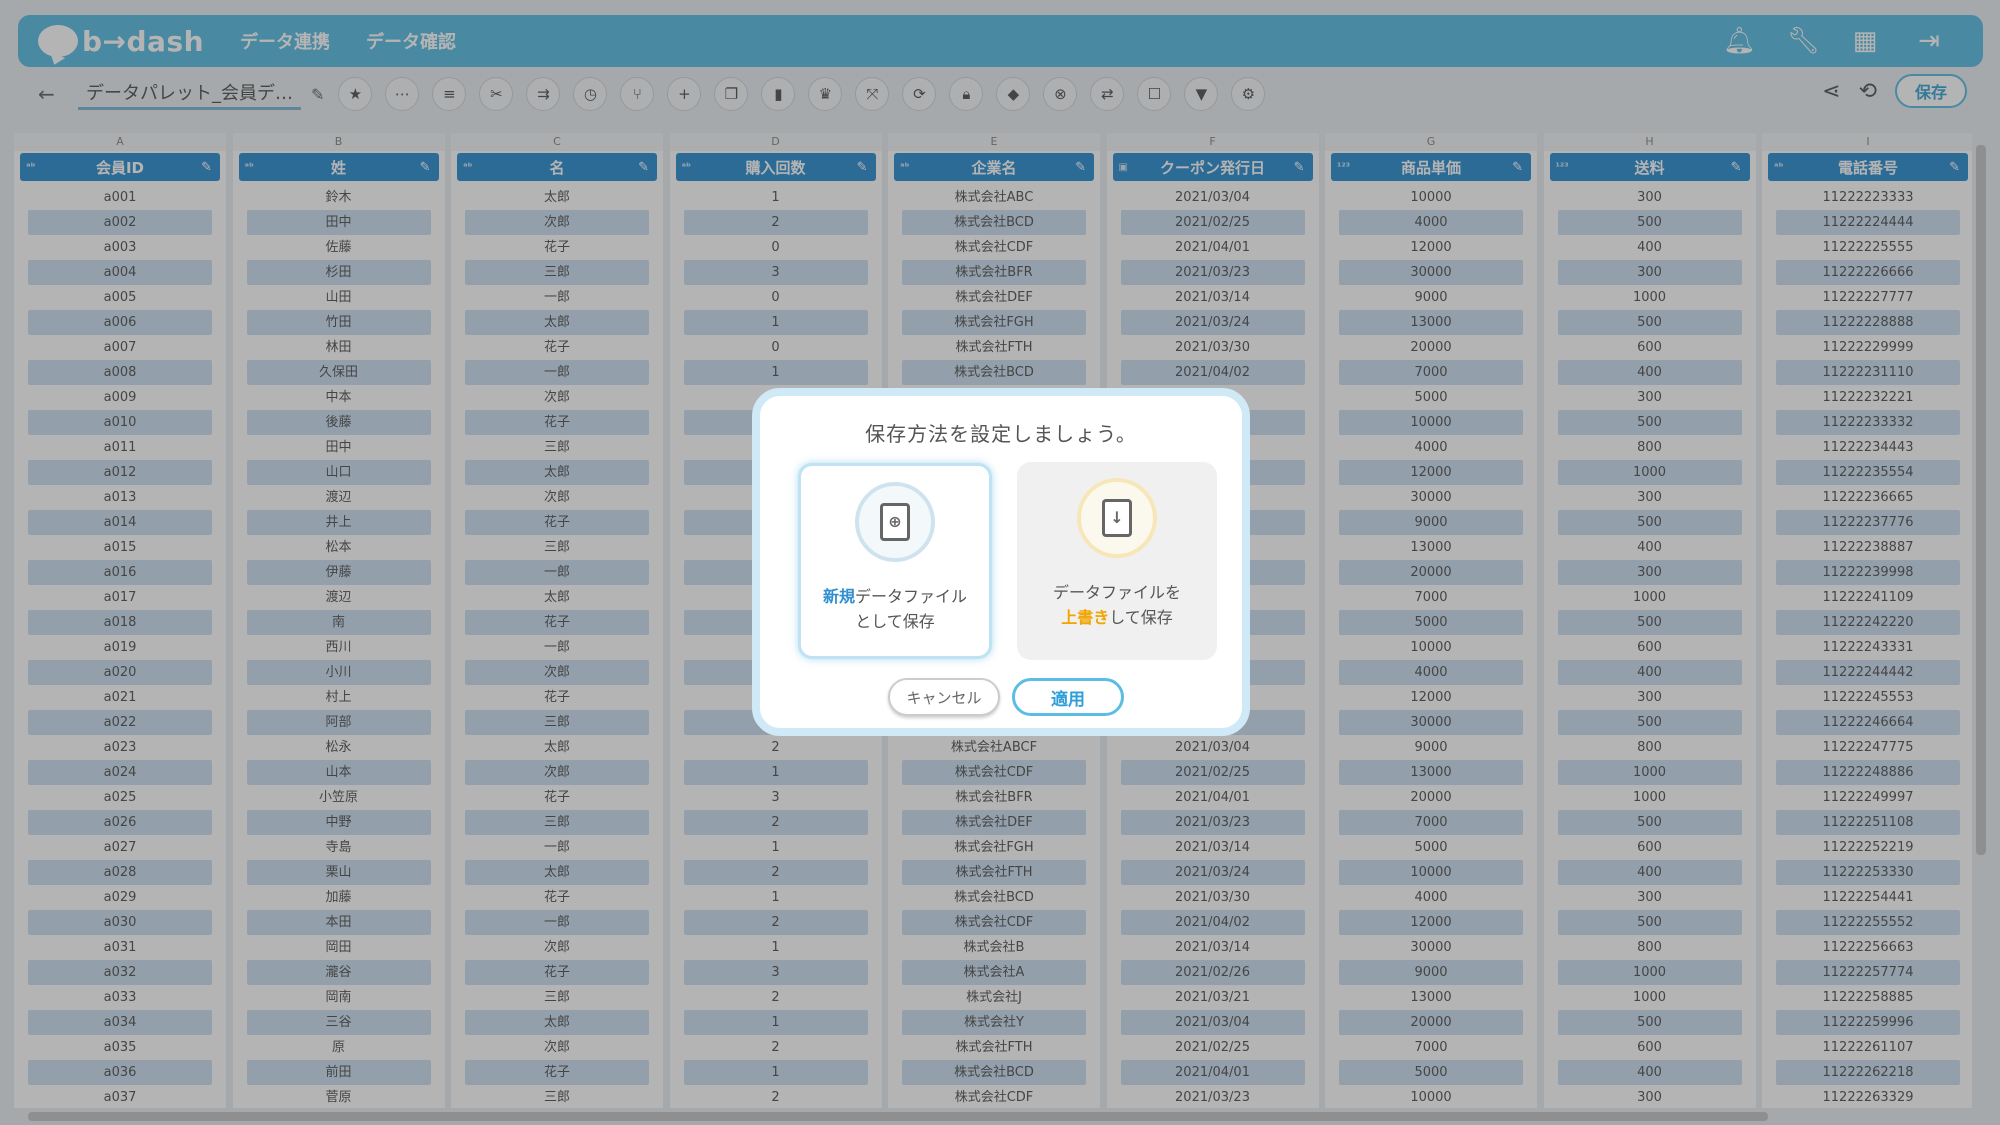 The image size is (2000, 1125). I want to click on save-as-new-option: ⊕ 新規データファイル として保存, so click(895, 561).